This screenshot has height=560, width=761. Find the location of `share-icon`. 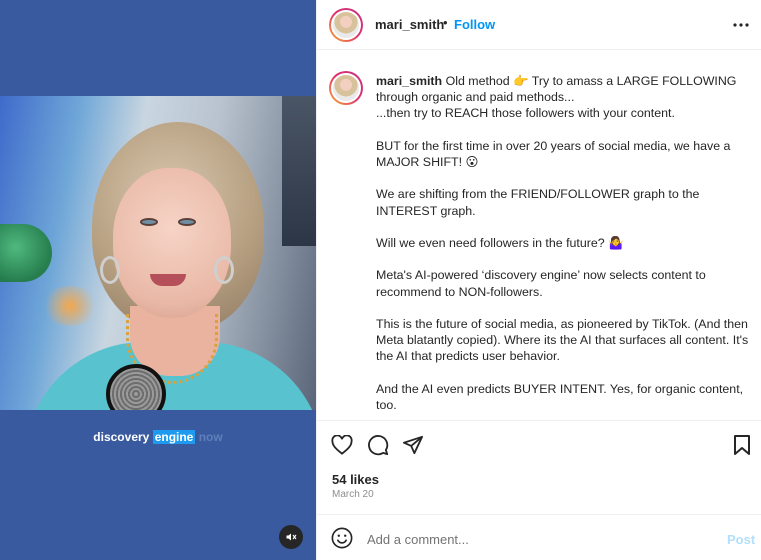

share-icon is located at coordinates (412, 445).